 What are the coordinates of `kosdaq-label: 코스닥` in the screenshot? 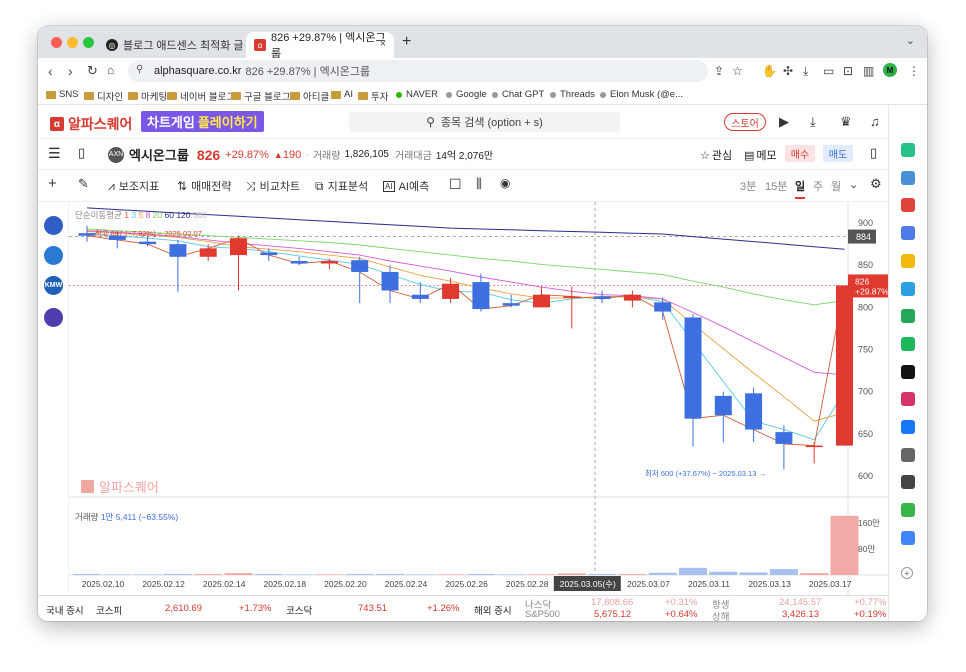 It's located at (299, 610).